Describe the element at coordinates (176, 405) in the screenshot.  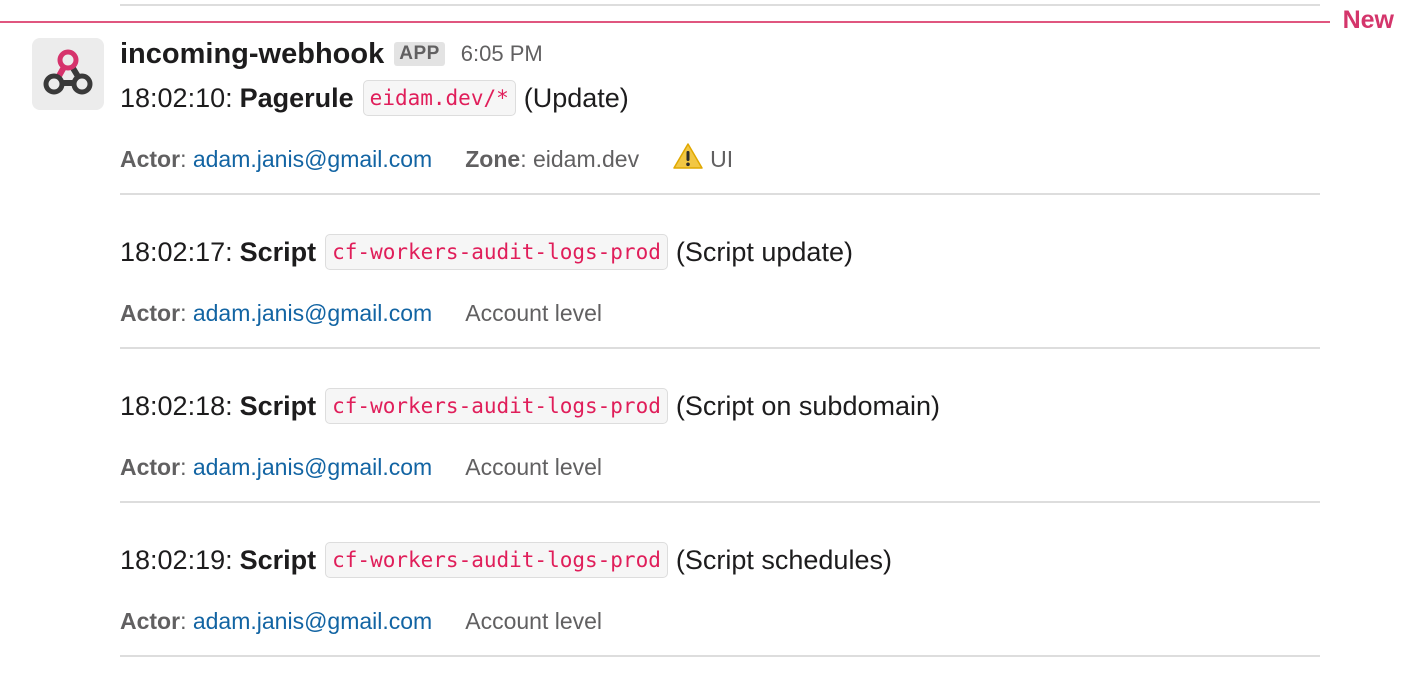
I see `entry-time: 18:02:18:` at that location.